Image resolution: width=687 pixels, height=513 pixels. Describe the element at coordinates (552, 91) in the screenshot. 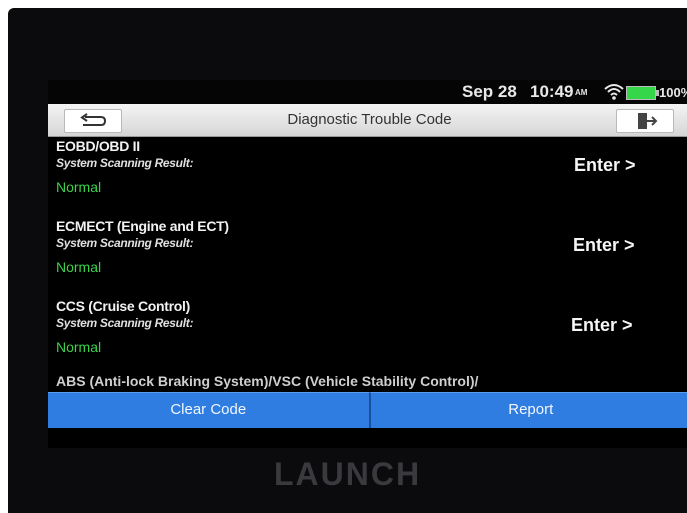

I see `time-text: 10:49` at that location.